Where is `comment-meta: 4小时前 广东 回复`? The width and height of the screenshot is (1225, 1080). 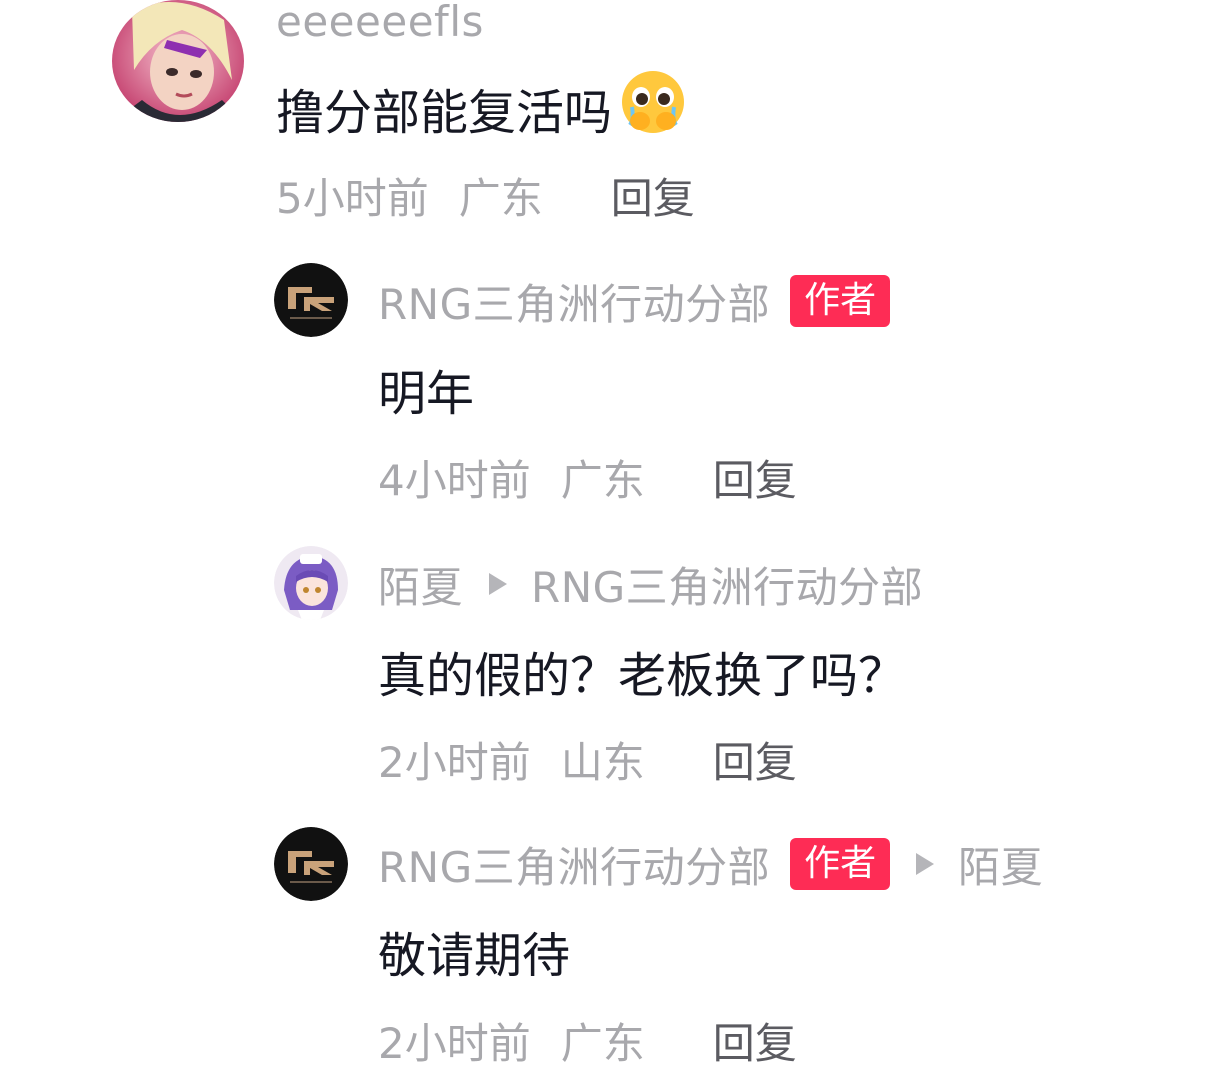 comment-meta: 4小时前 广东 回复 is located at coordinates (587, 477).